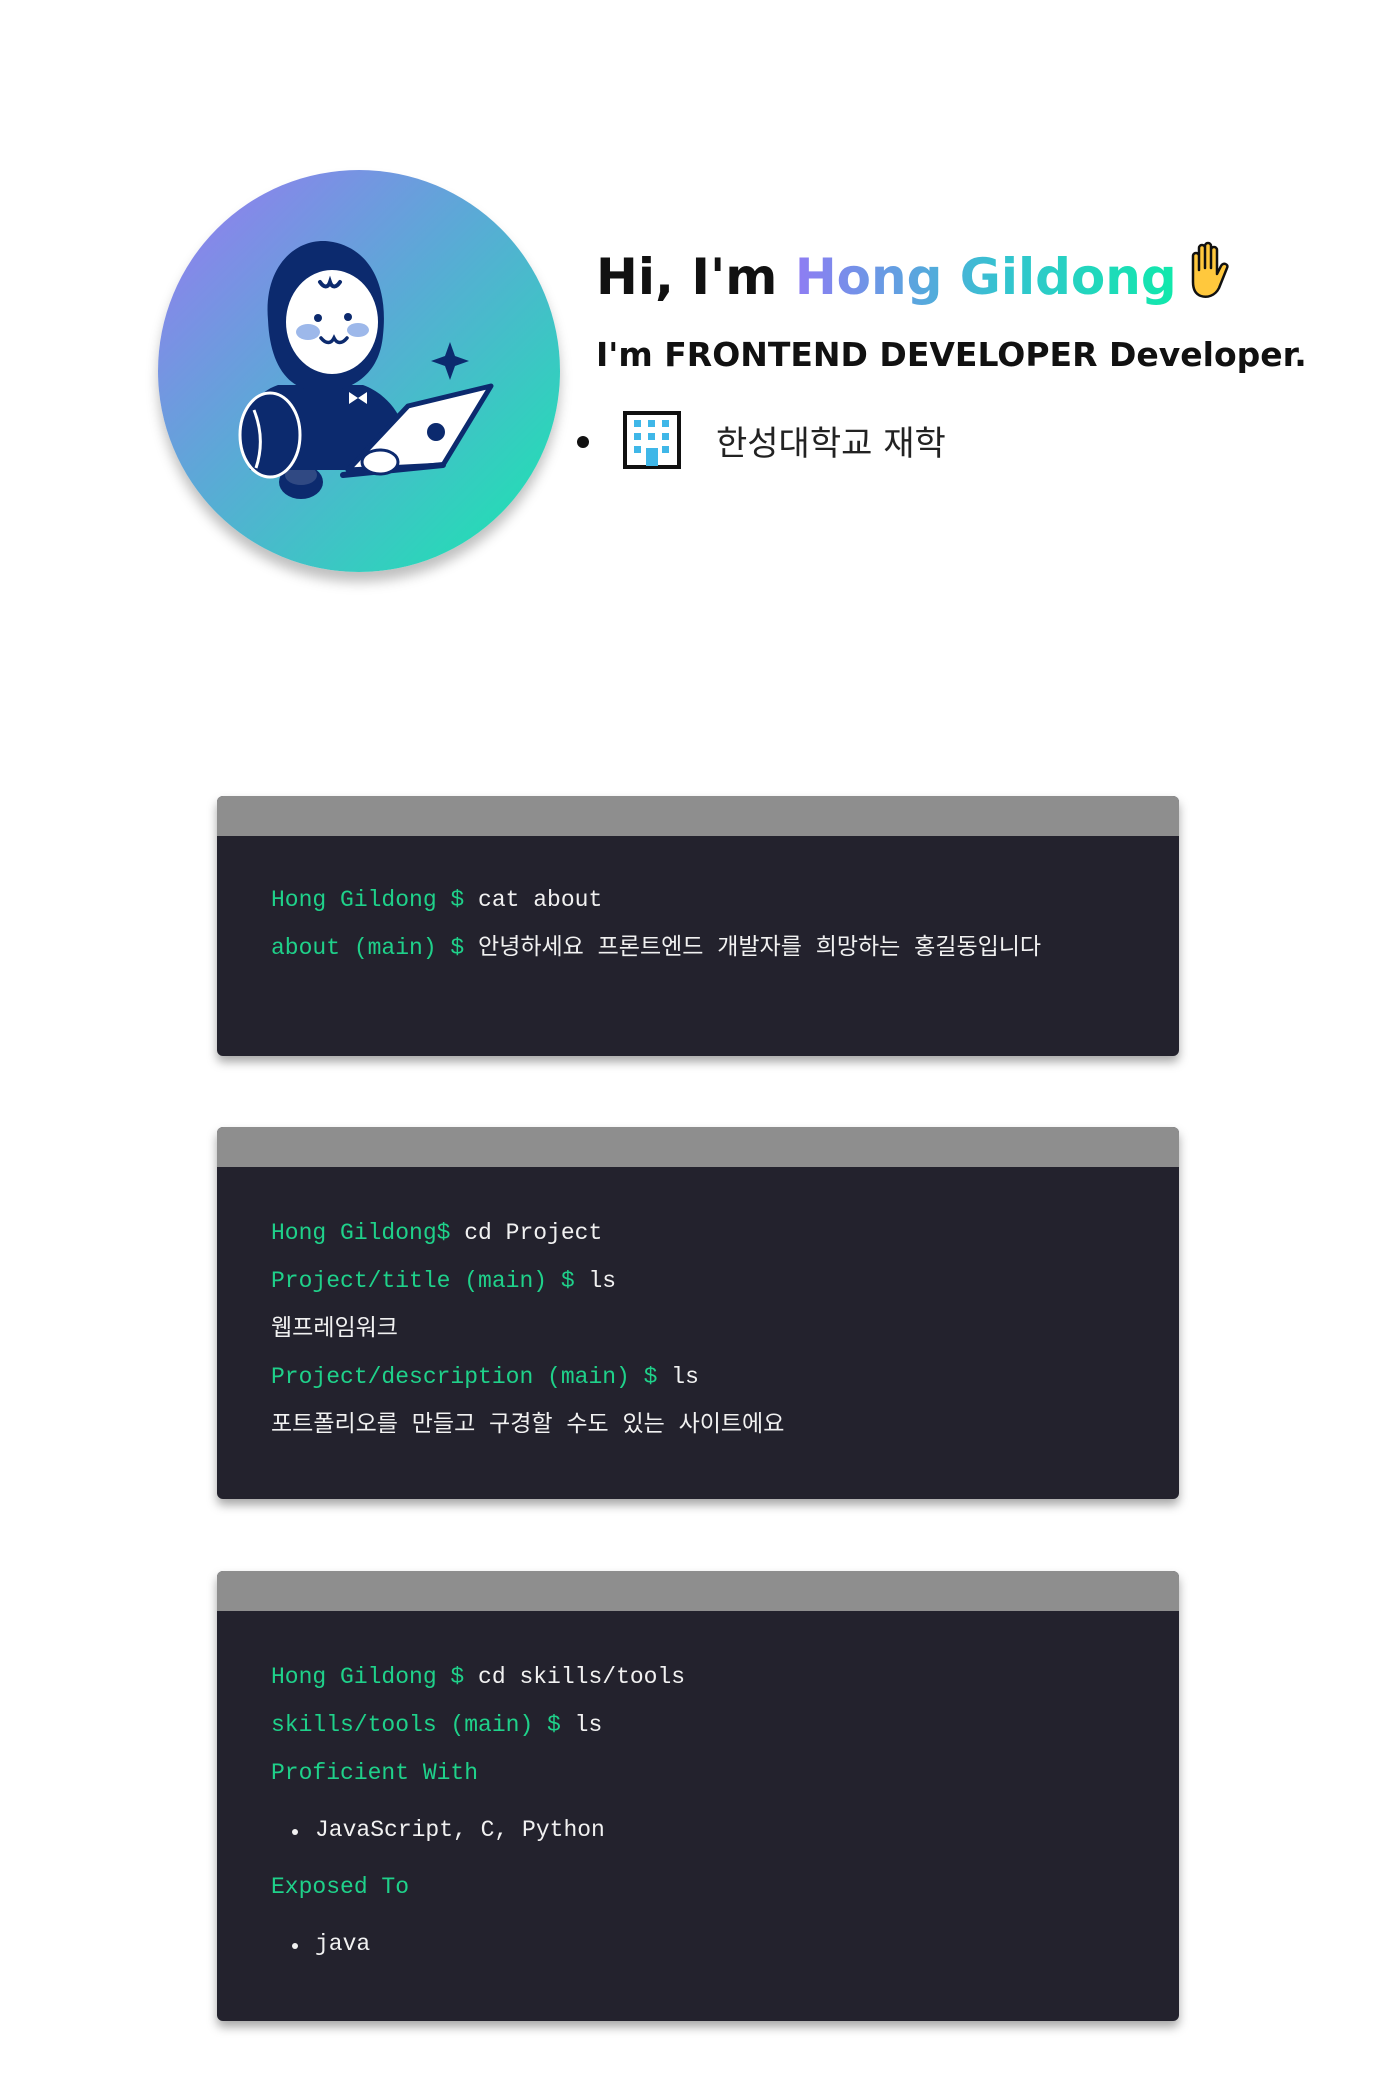  Describe the element at coordinates (533, 1233) in the screenshot. I see `terminal-command: cd Project` at that location.